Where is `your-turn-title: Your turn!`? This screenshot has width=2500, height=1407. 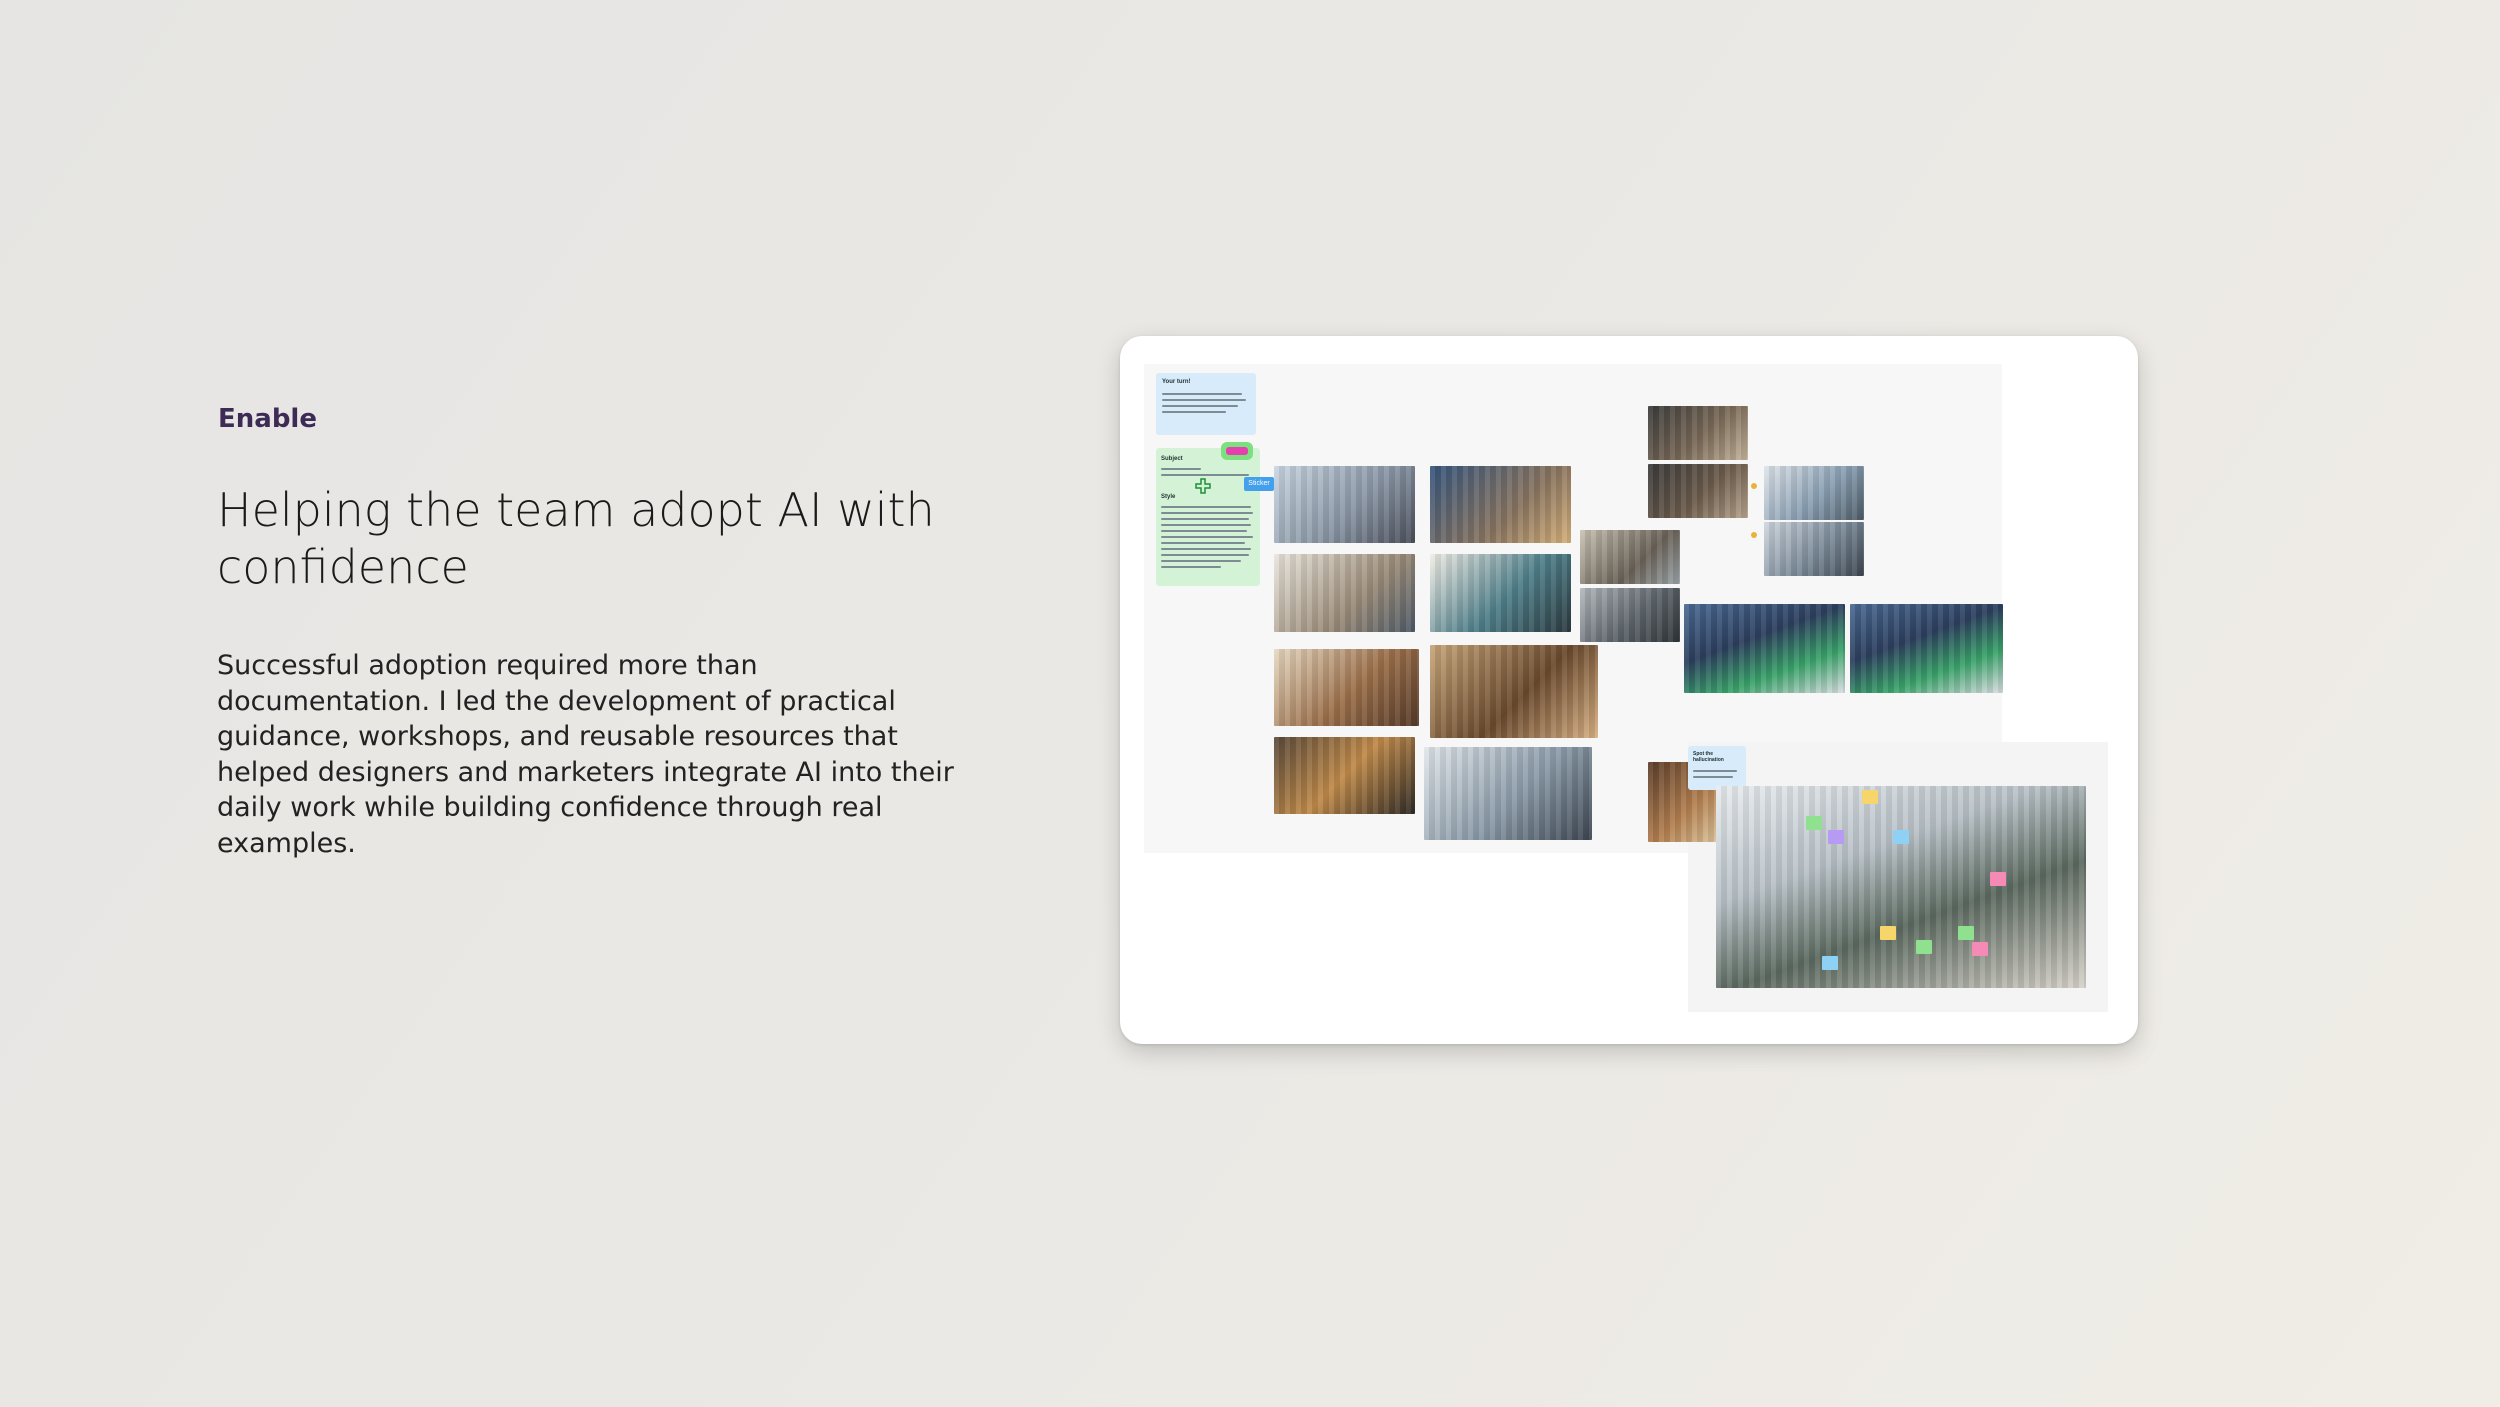 your-turn-title: Your turn! is located at coordinates (1176, 382).